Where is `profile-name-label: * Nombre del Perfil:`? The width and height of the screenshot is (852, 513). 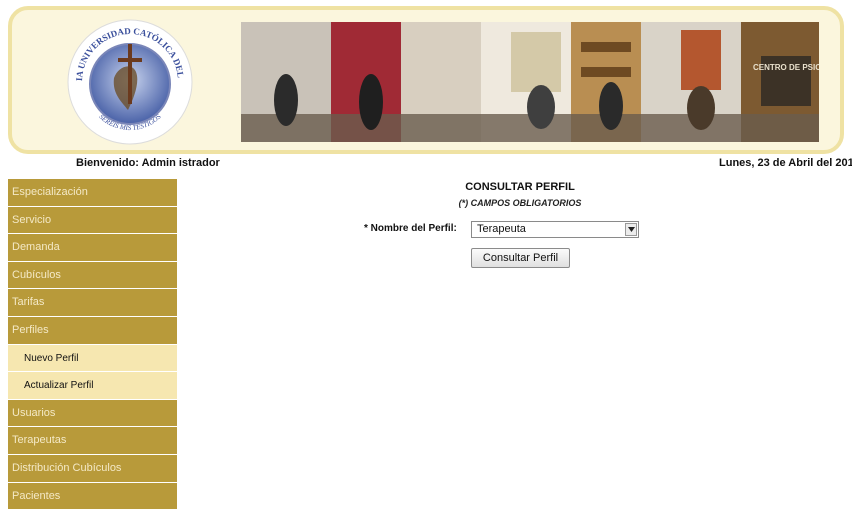
profile-name-label: * Nombre del Perfil: is located at coordinates (410, 228).